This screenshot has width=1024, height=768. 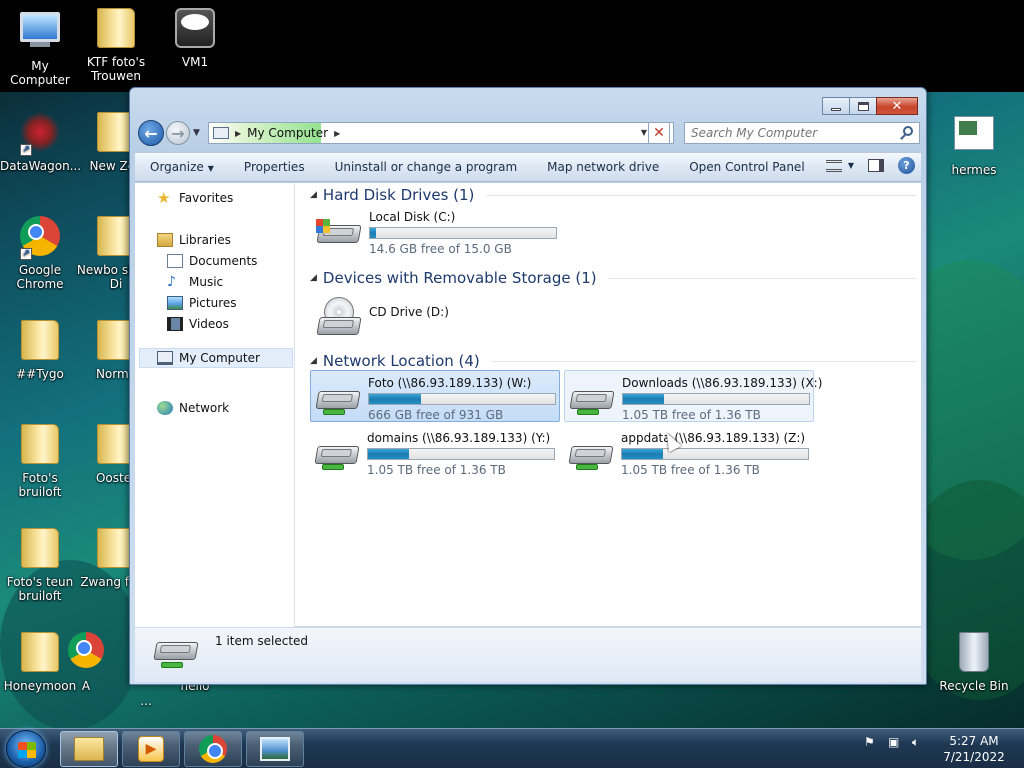 What do you see at coordinates (202, 303) in the screenshot?
I see `nav-item-pictures: Pictures` at bounding box center [202, 303].